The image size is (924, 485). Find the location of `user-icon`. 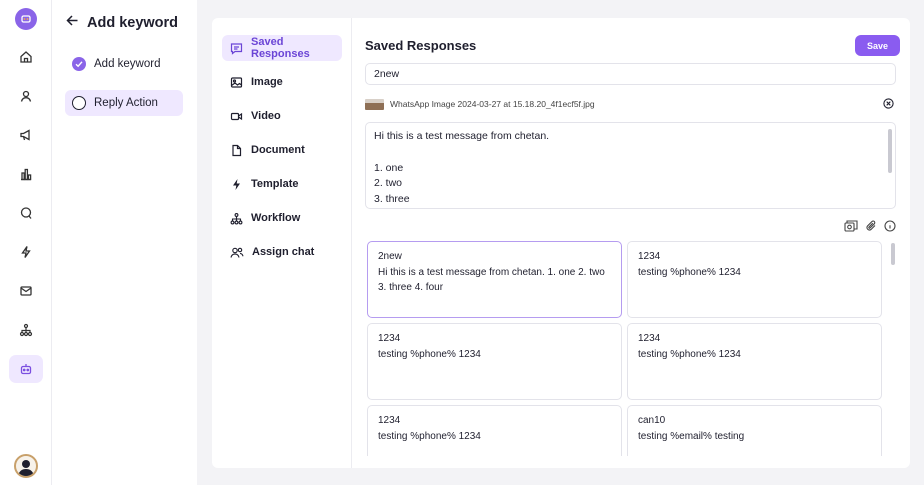

user-icon is located at coordinates (26, 96).